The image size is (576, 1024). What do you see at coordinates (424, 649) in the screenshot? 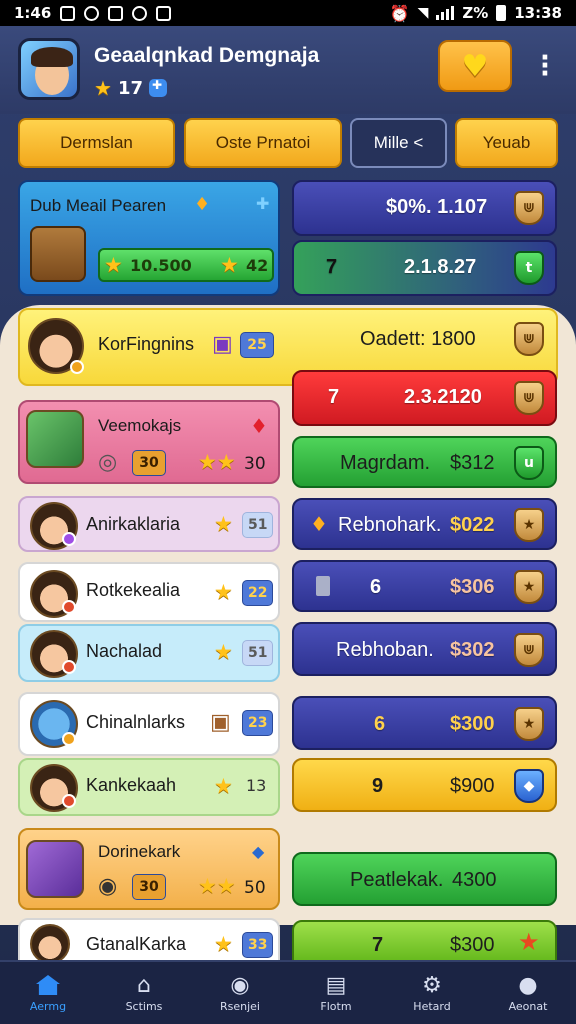
I see `reward-row: Rebhoban. $302 ⋓` at bounding box center [424, 649].